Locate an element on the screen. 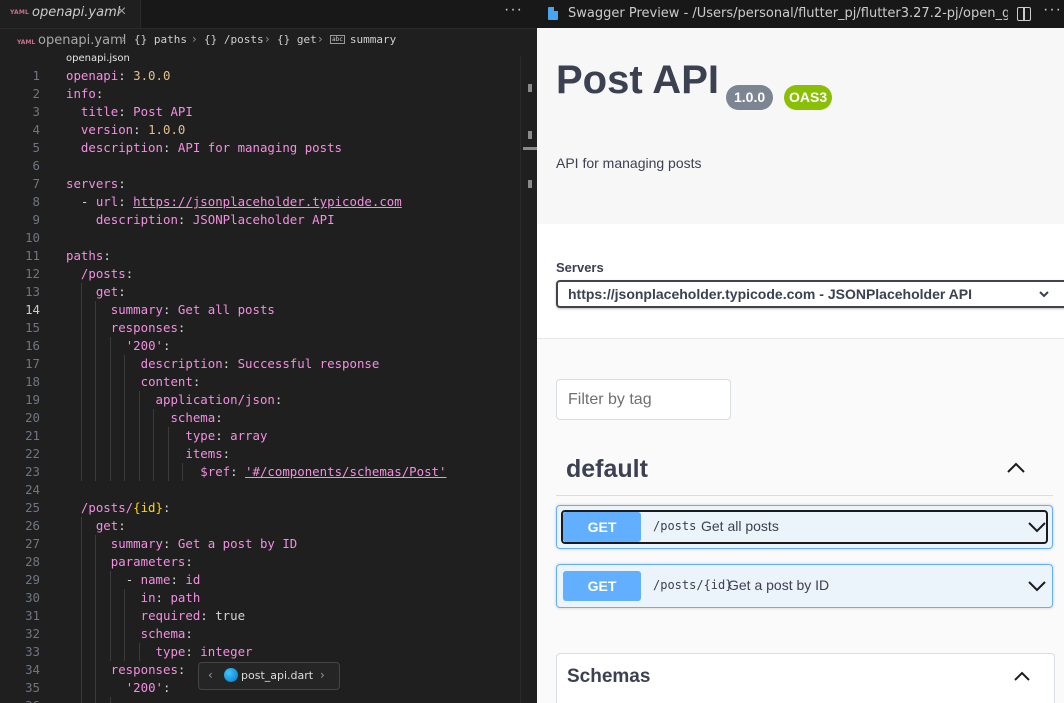 The height and width of the screenshot is (703, 1064). code-line: 17 description: Successful response is located at coordinates (202, 363).